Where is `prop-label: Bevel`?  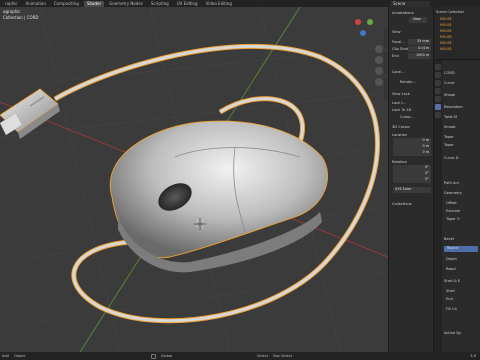 prop-label: Bevel is located at coordinates (449, 239).